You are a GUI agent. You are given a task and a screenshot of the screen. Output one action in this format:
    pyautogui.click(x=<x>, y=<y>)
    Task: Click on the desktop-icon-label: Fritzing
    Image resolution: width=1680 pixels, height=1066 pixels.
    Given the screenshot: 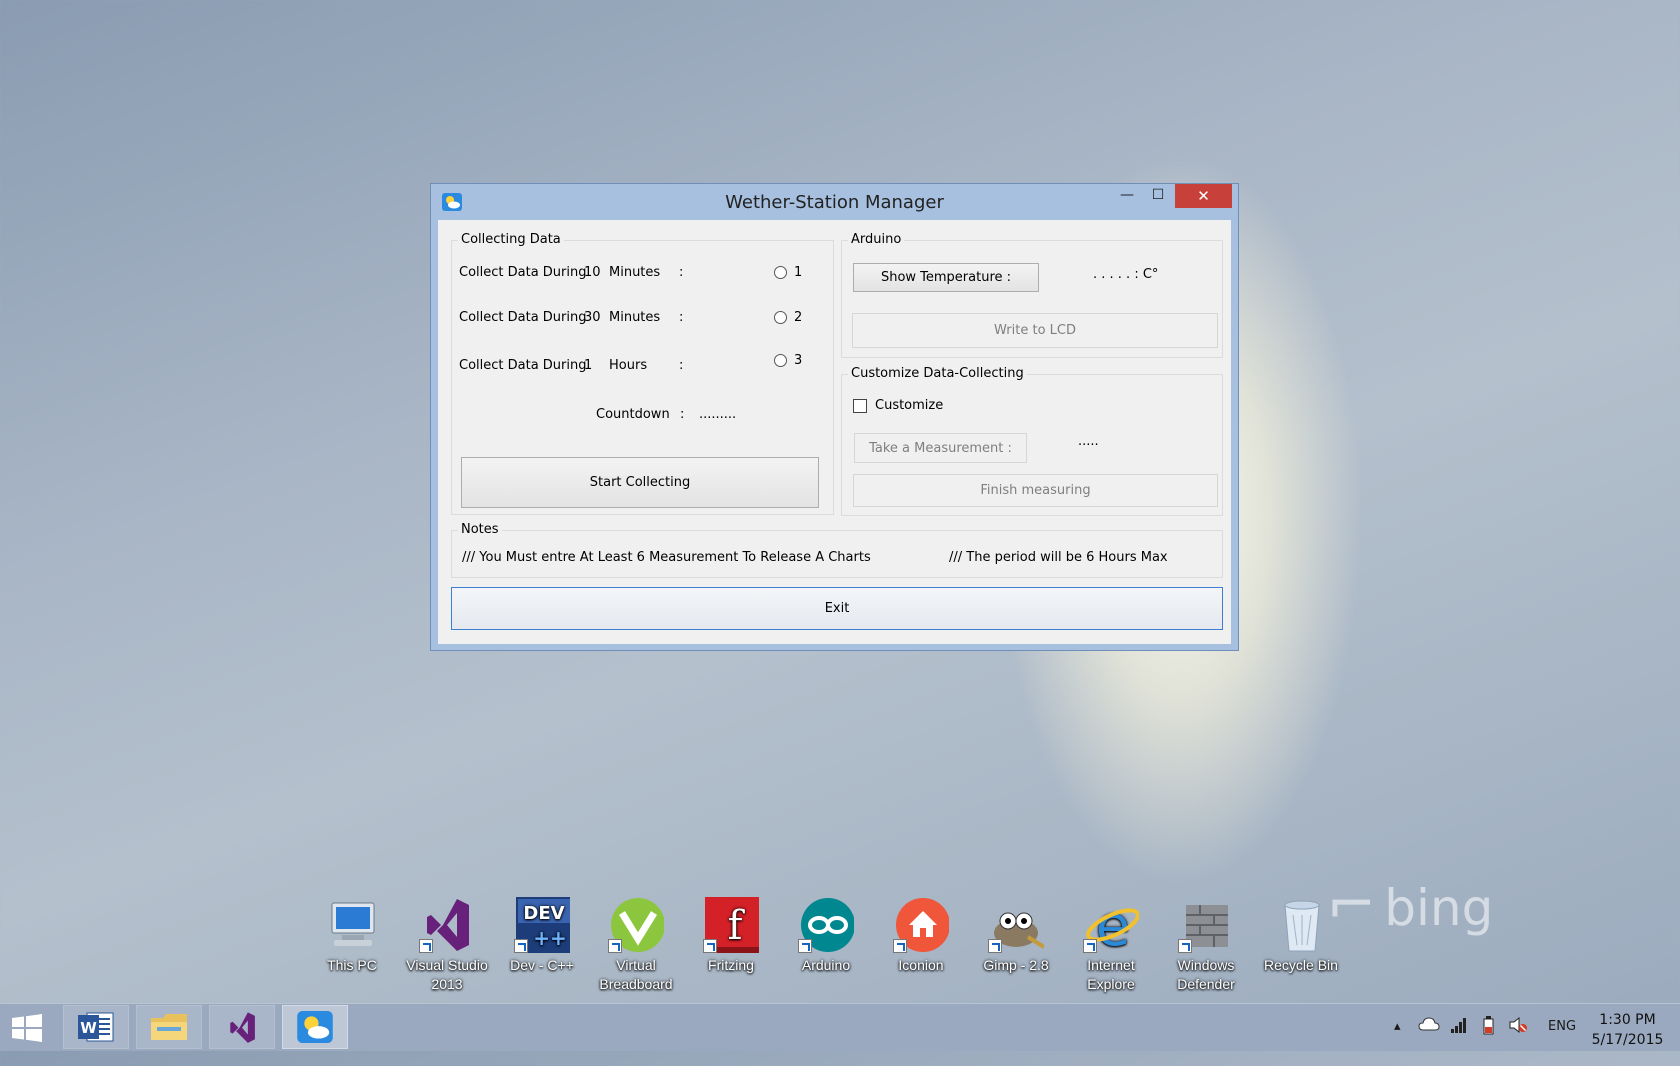 What is the action you would take?
    pyautogui.click(x=731, y=965)
    